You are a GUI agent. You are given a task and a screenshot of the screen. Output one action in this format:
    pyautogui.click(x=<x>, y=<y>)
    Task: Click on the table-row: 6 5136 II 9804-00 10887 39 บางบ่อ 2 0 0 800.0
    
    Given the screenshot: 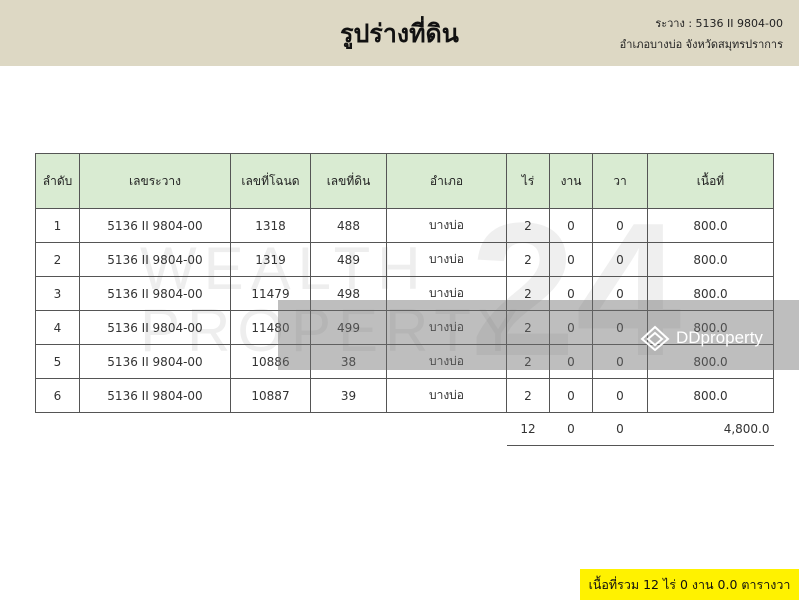 What is the action you would take?
    pyautogui.click(x=404, y=395)
    